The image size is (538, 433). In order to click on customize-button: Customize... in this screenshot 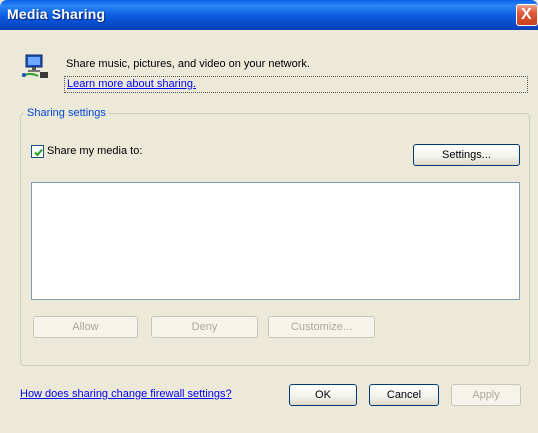, I will do `click(321, 327)`.